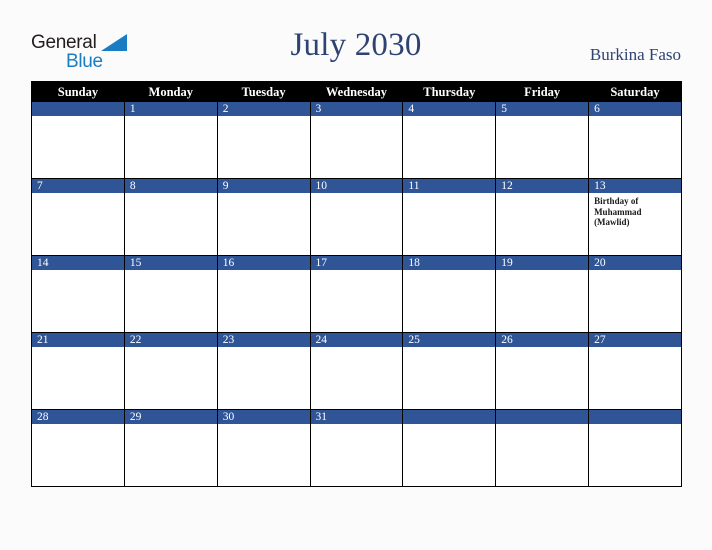  Describe the element at coordinates (414, 263) in the screenshot. I see `day-number: 18` at that location.